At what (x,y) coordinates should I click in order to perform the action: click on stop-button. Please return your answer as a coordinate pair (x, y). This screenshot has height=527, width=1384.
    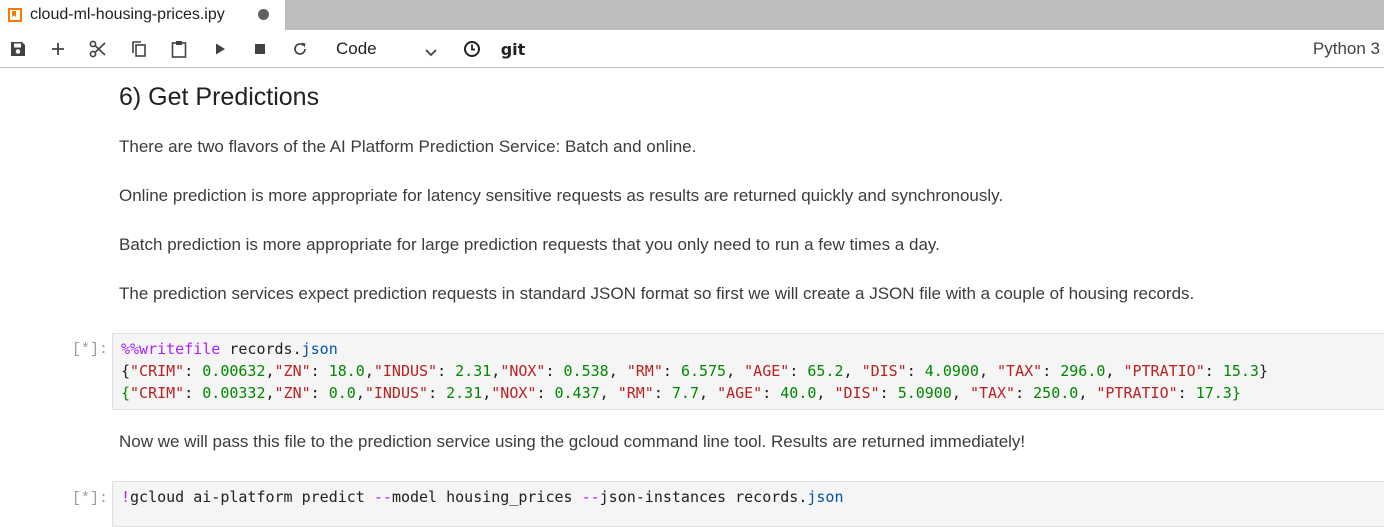
    Looking at the image, I should click on (260, 49).